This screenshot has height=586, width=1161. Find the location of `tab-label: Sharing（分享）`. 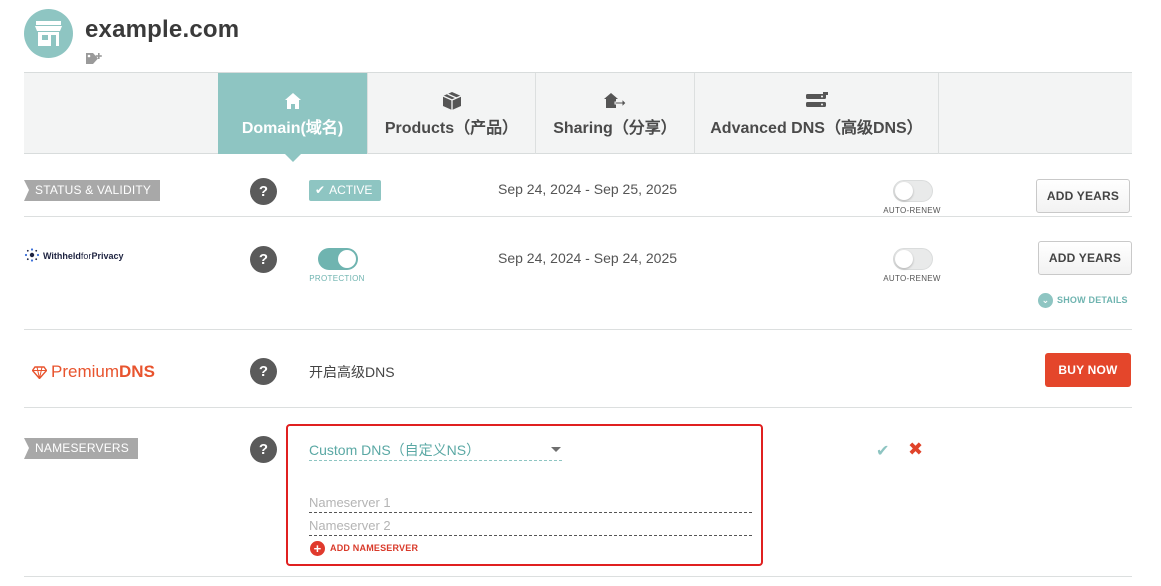

tab-label: Sharing（分享） is located at coordinates (615, 128).